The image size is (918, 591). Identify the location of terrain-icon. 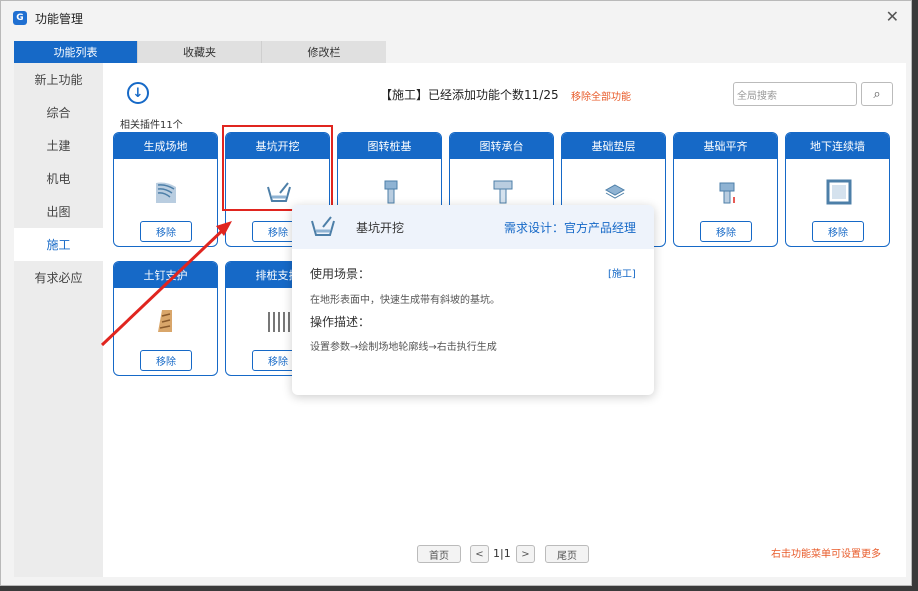
(166, 192).